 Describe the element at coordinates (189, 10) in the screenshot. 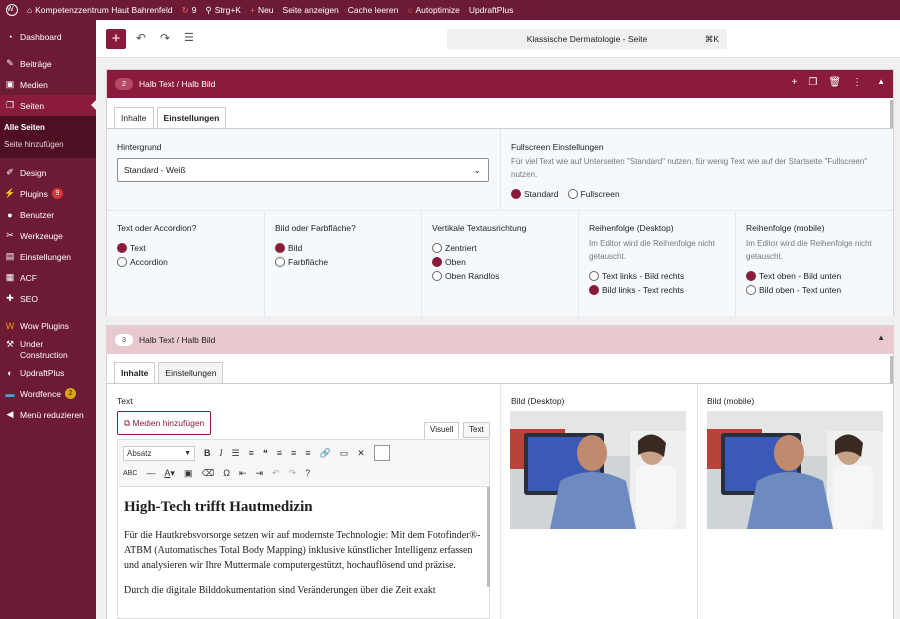

I see `updates-link: ↻ 9` at that location.